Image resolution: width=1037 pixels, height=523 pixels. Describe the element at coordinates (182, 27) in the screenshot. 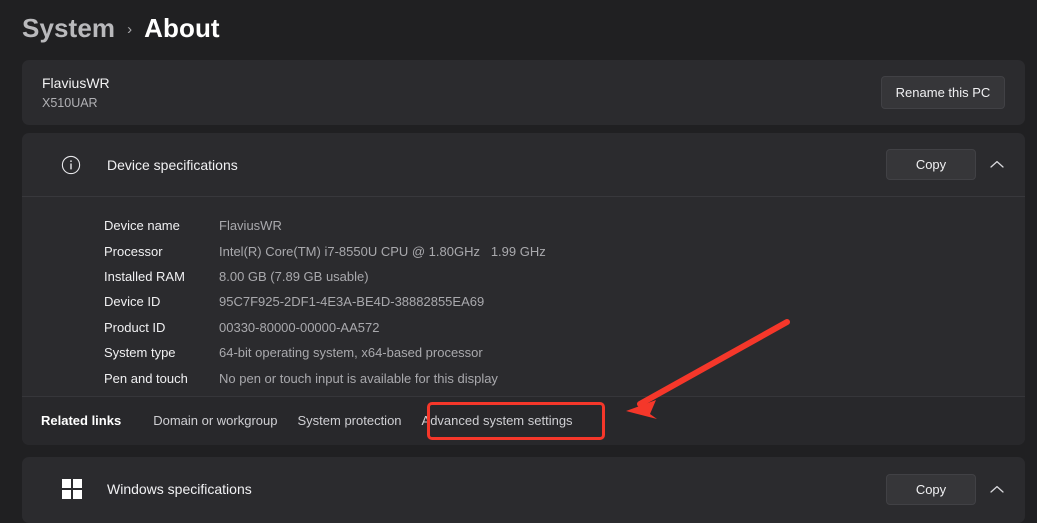

I see `page-title: About` at that location.